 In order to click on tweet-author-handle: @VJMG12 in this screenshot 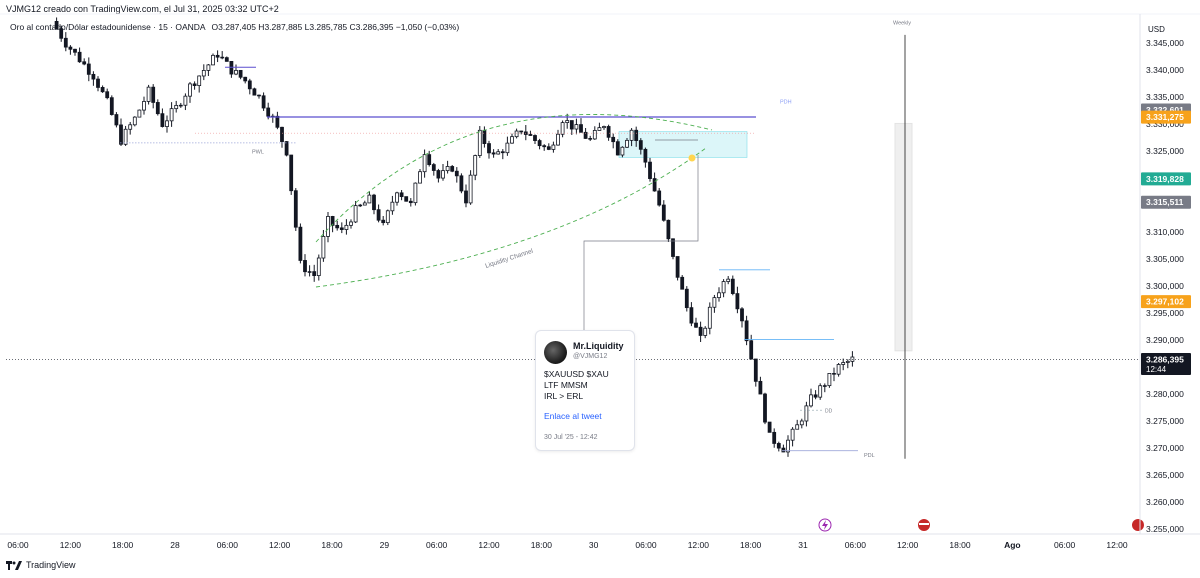, I will do `click(590, 356)`.